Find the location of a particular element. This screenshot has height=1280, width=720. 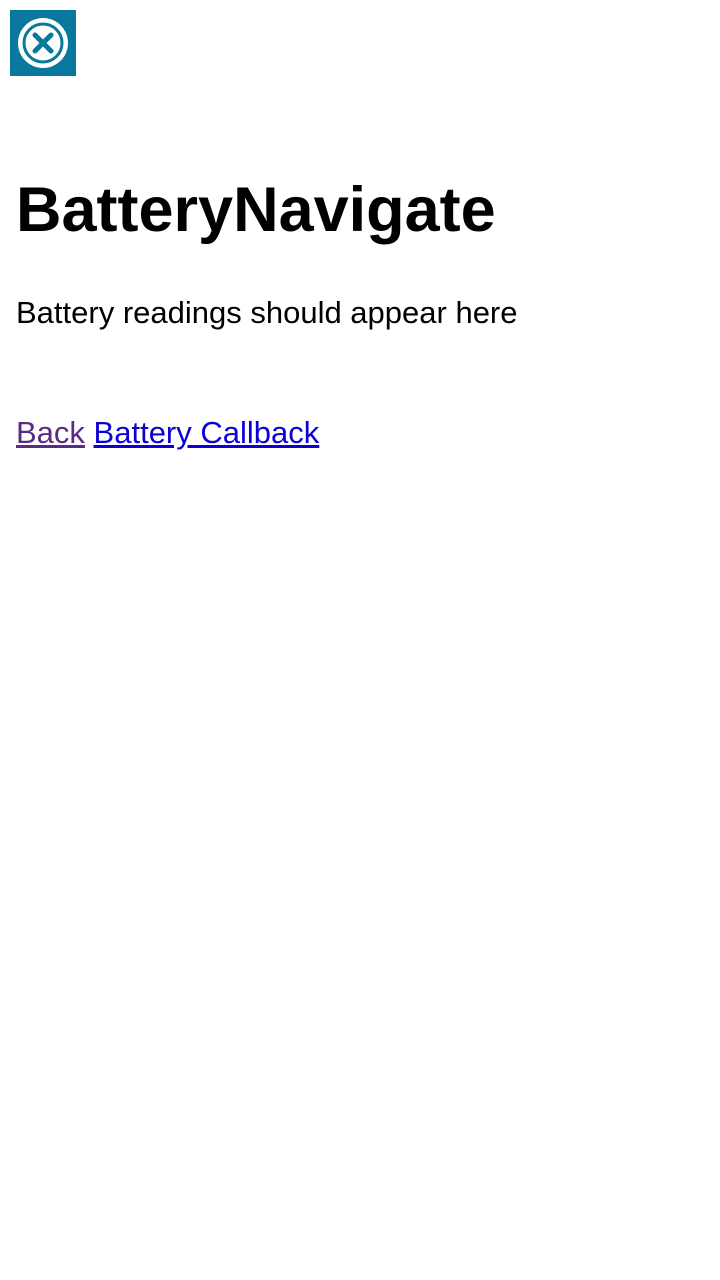

battery-callback-link: Battery Callback is located at coordinates (207, 432).